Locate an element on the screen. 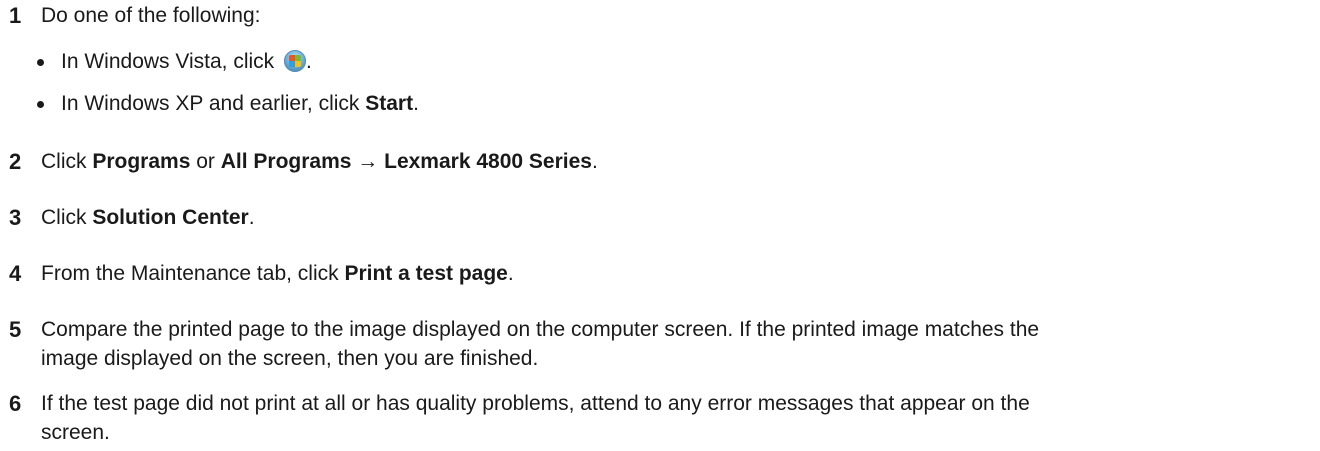 The height and width of the screenshot is (451, 1320). bullet-text-part: In Windows Vista, click is located at coordinates (171, 61).